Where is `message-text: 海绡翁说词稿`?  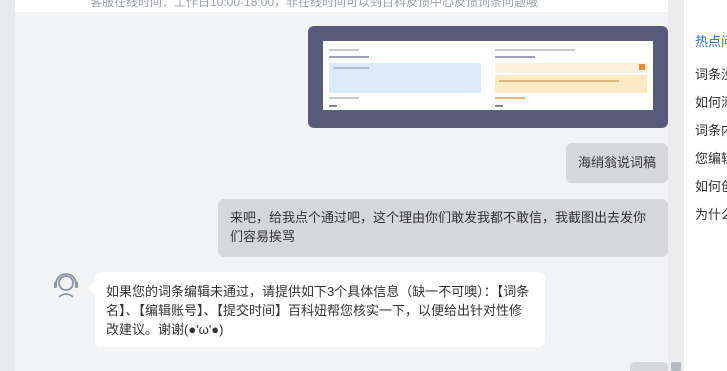 message-text: 海绡翁说词稿 is located at coordinates (617, 162).